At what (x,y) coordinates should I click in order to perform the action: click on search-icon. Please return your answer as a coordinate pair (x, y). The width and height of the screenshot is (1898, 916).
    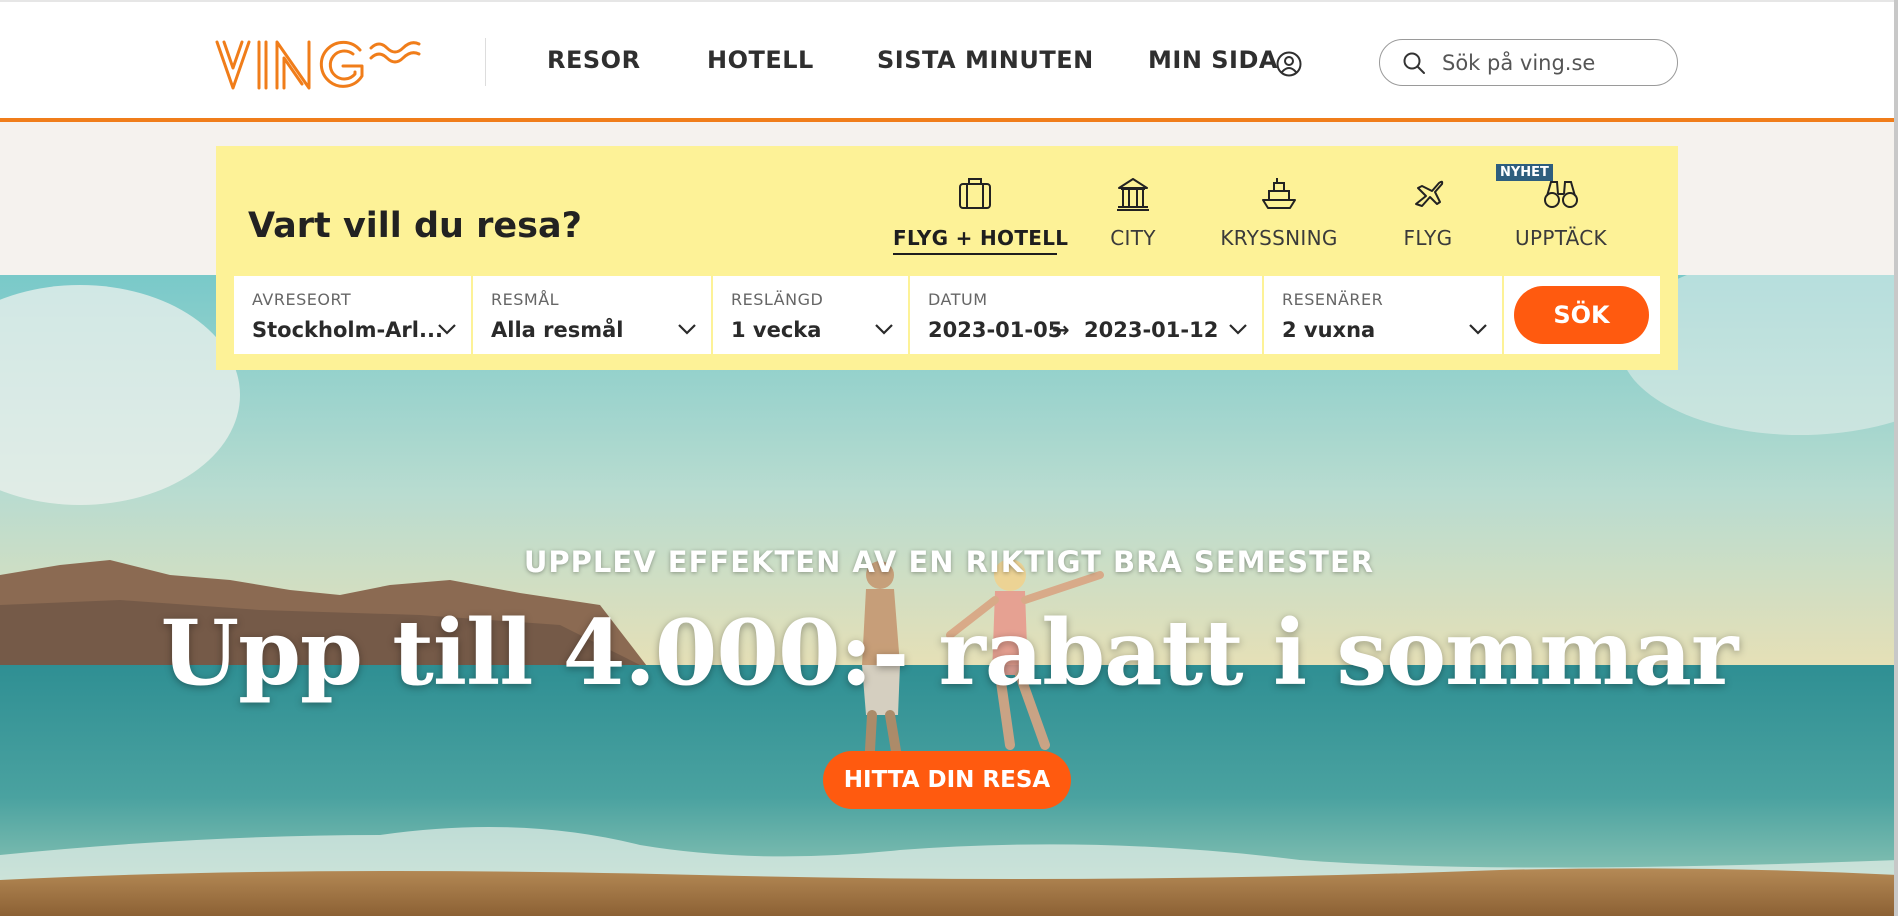
    Looking at the image, I should click on (1414, 63).